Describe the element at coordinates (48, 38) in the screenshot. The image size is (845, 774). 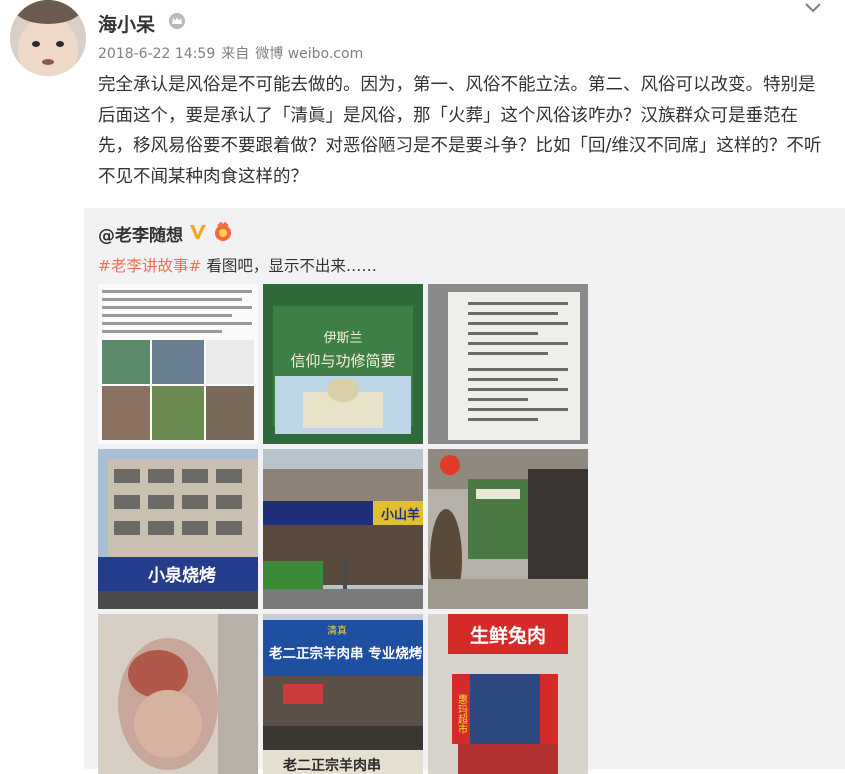
I see `avatar` at that location.